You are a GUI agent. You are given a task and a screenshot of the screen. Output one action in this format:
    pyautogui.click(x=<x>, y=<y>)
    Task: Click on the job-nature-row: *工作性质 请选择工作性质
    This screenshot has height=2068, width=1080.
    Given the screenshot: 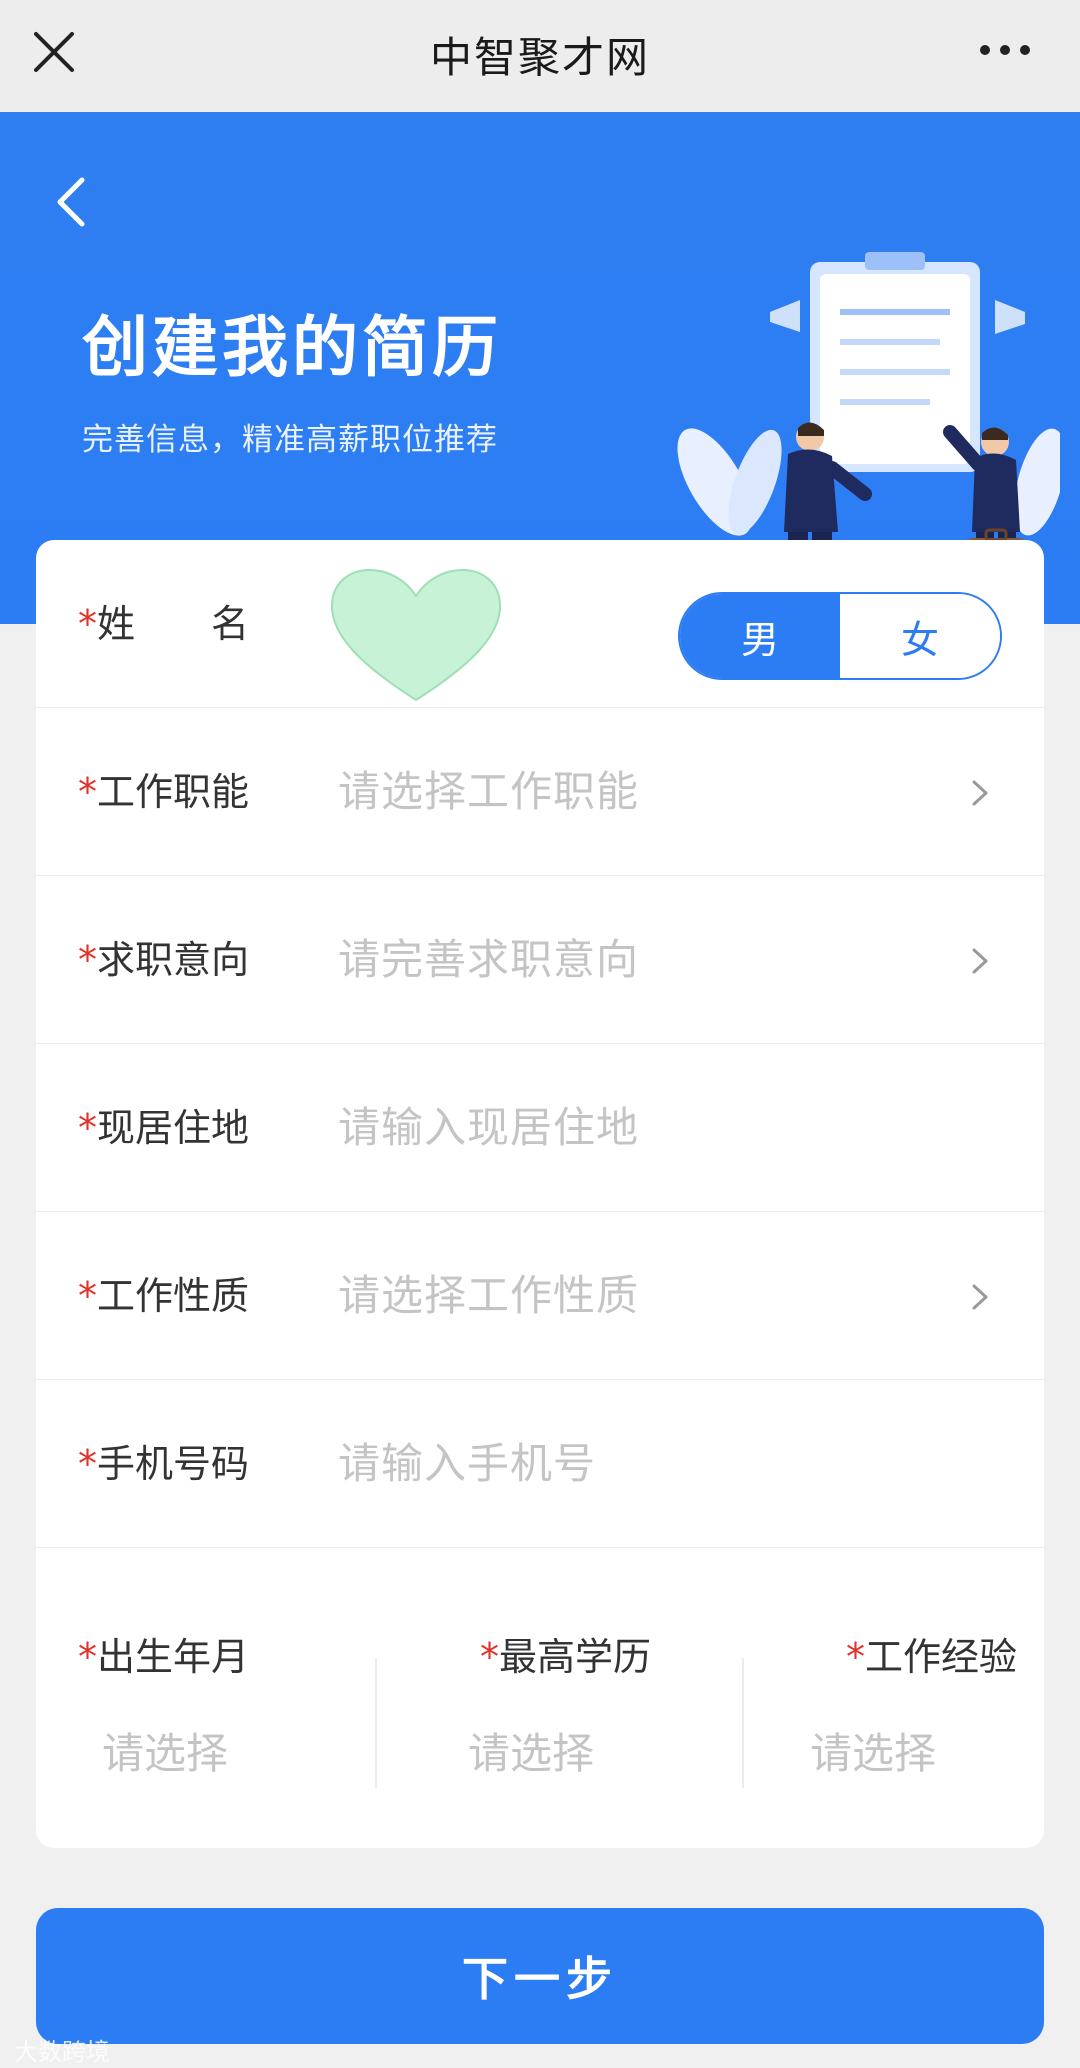 What is the action you would take?
    pyautogui.click(x=540, y=1296)
    